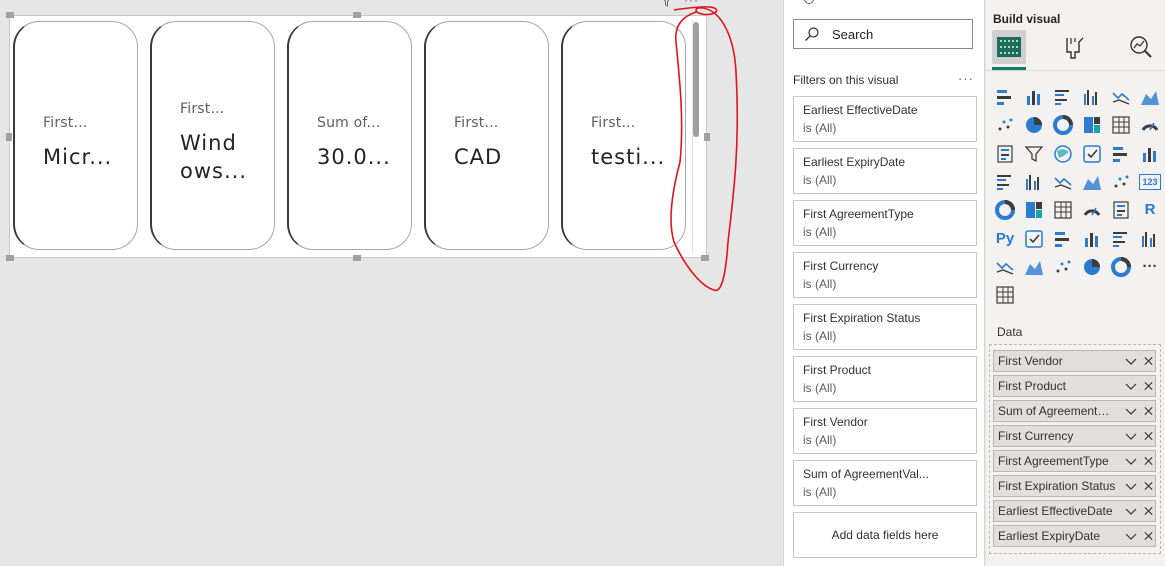 The width and height of the screenshot is (1165, 566). Describe the element at coordinates (1150, 154) in the screenshot. I see `treemap-icon` at that location.